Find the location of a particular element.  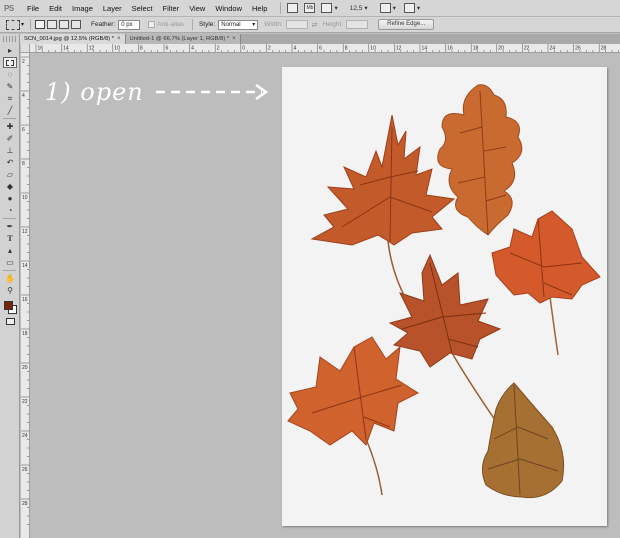

menubar-divider is located at coordinates (281, 8).